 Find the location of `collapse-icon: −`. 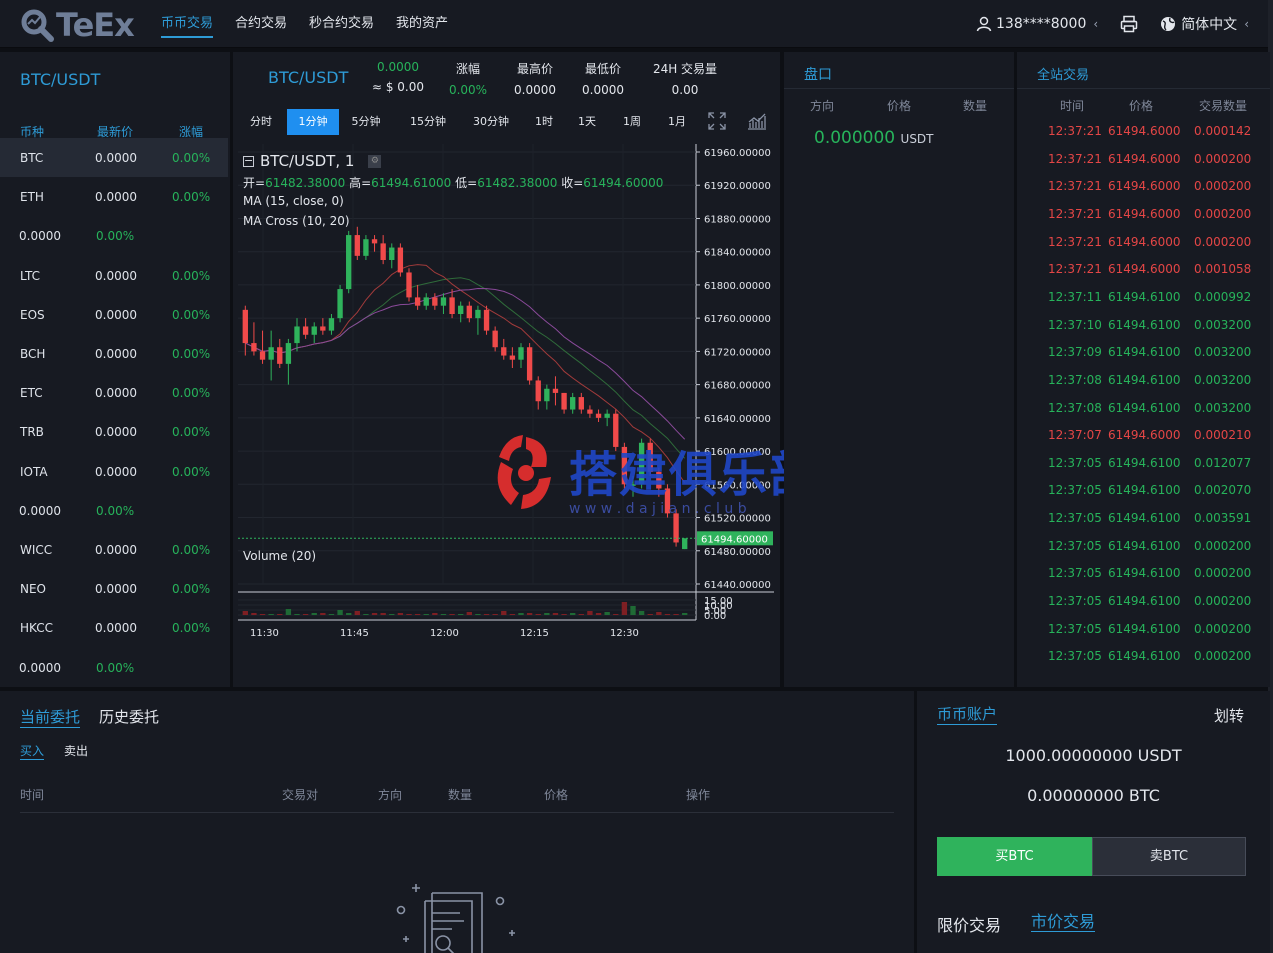

collapse-icon: − is located at coordinates (248, 161).